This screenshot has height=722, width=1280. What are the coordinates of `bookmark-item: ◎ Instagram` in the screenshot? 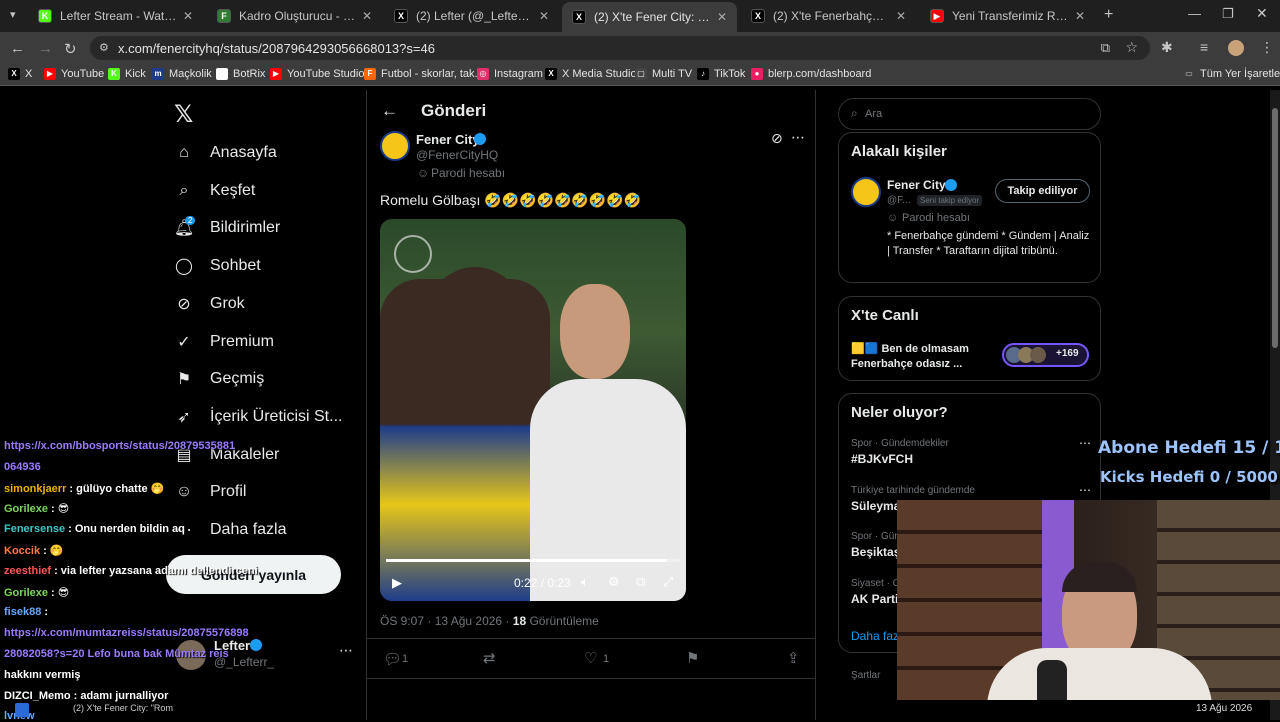 It's located at (510, 74).